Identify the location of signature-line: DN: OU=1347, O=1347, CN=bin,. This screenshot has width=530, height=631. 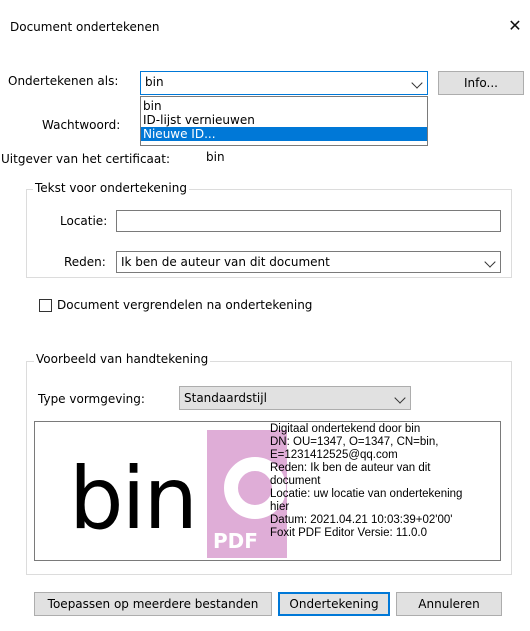
(354, 442).